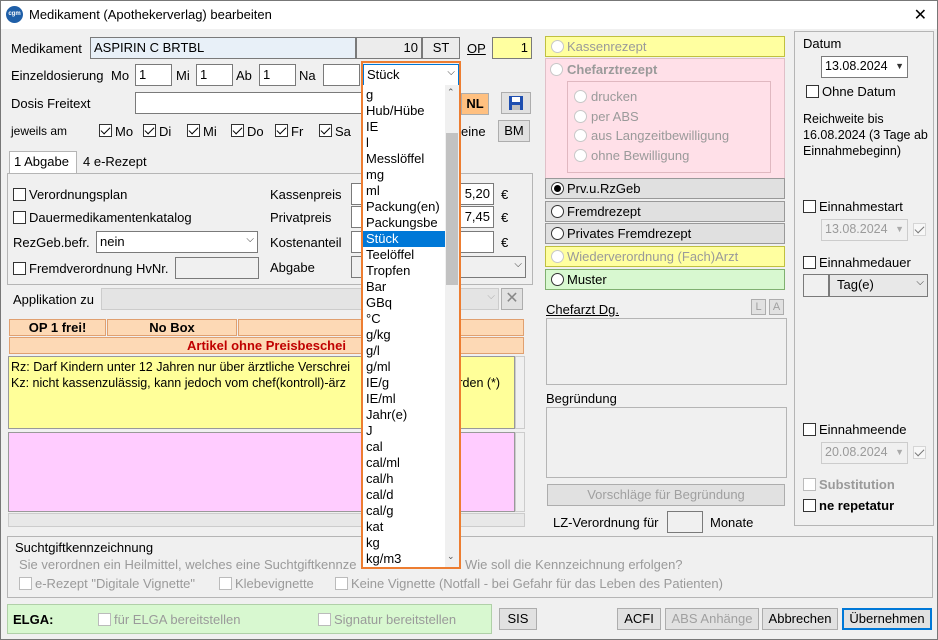 This screenshot has height=640, width=938. I want to click on unit-option: mg, so click(404, 175).